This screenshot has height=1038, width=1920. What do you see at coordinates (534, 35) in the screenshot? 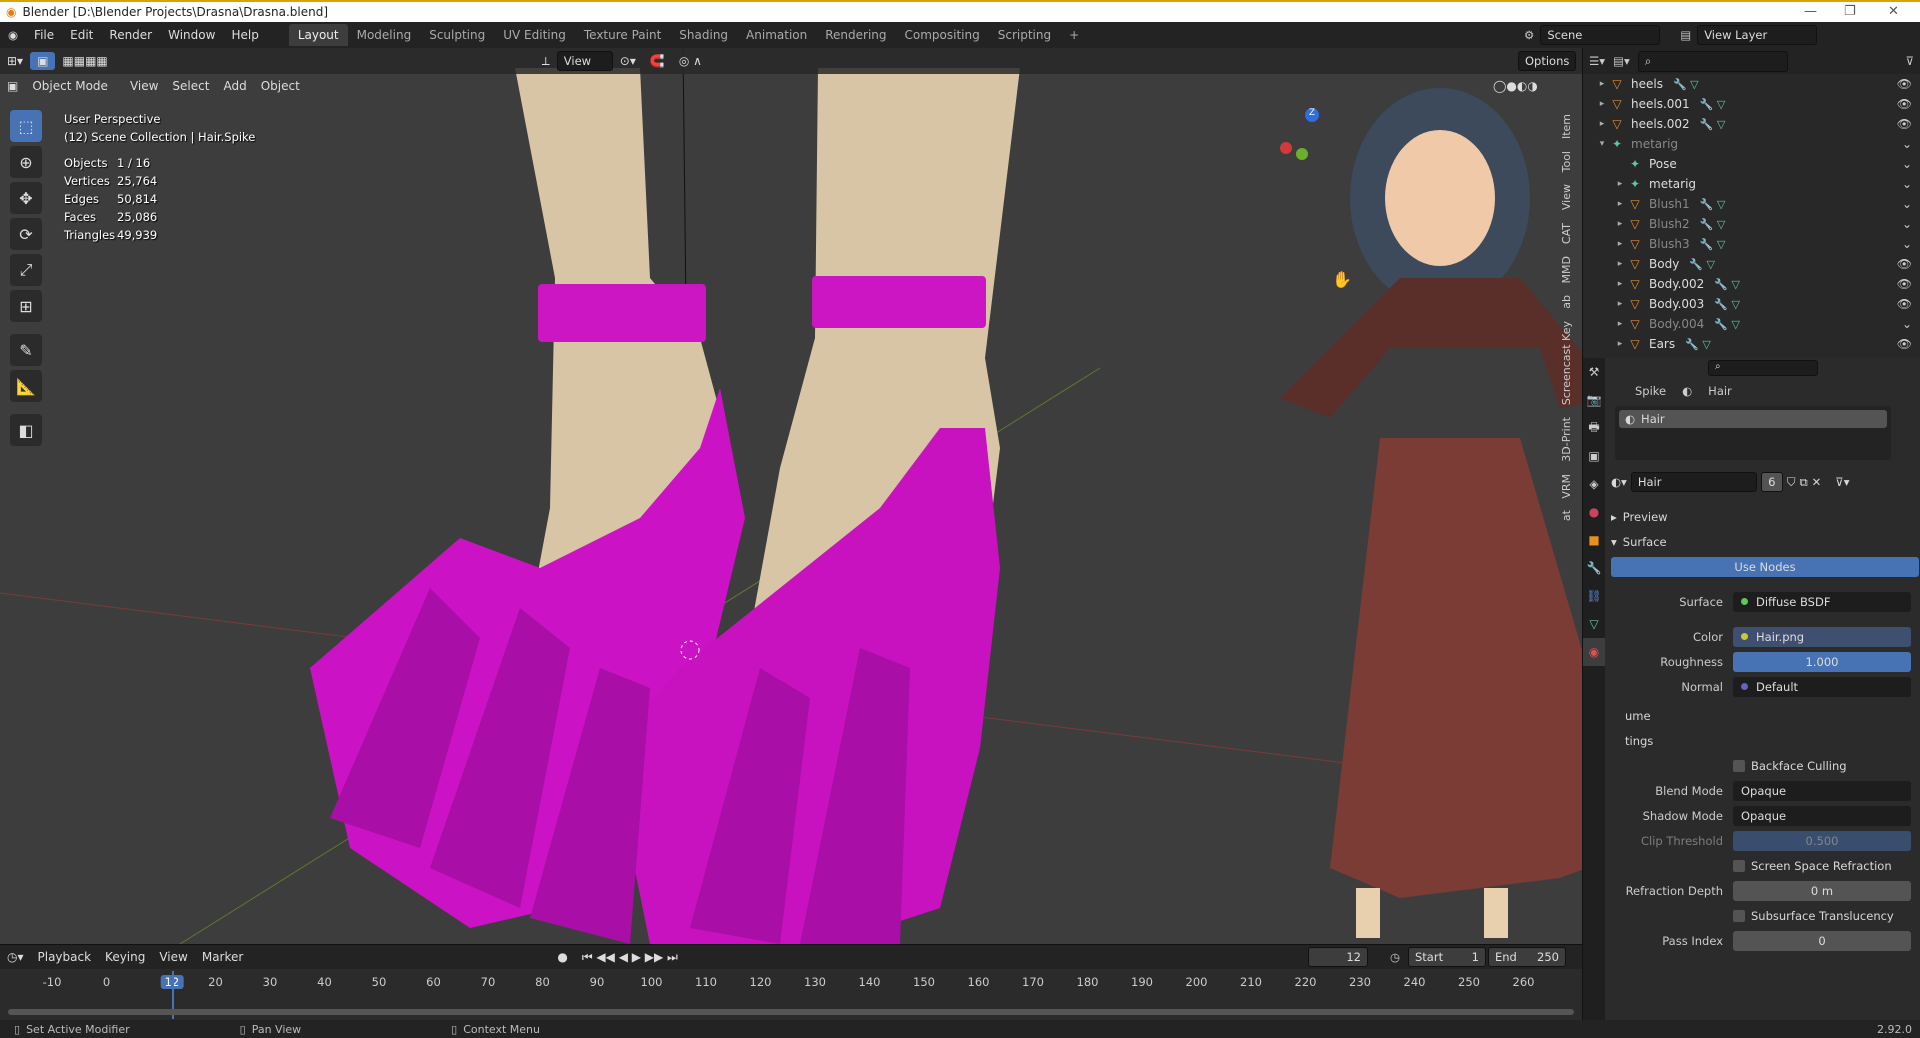
I see `tab-uv-editing: UV Editing` at bounding box center [534, 35].